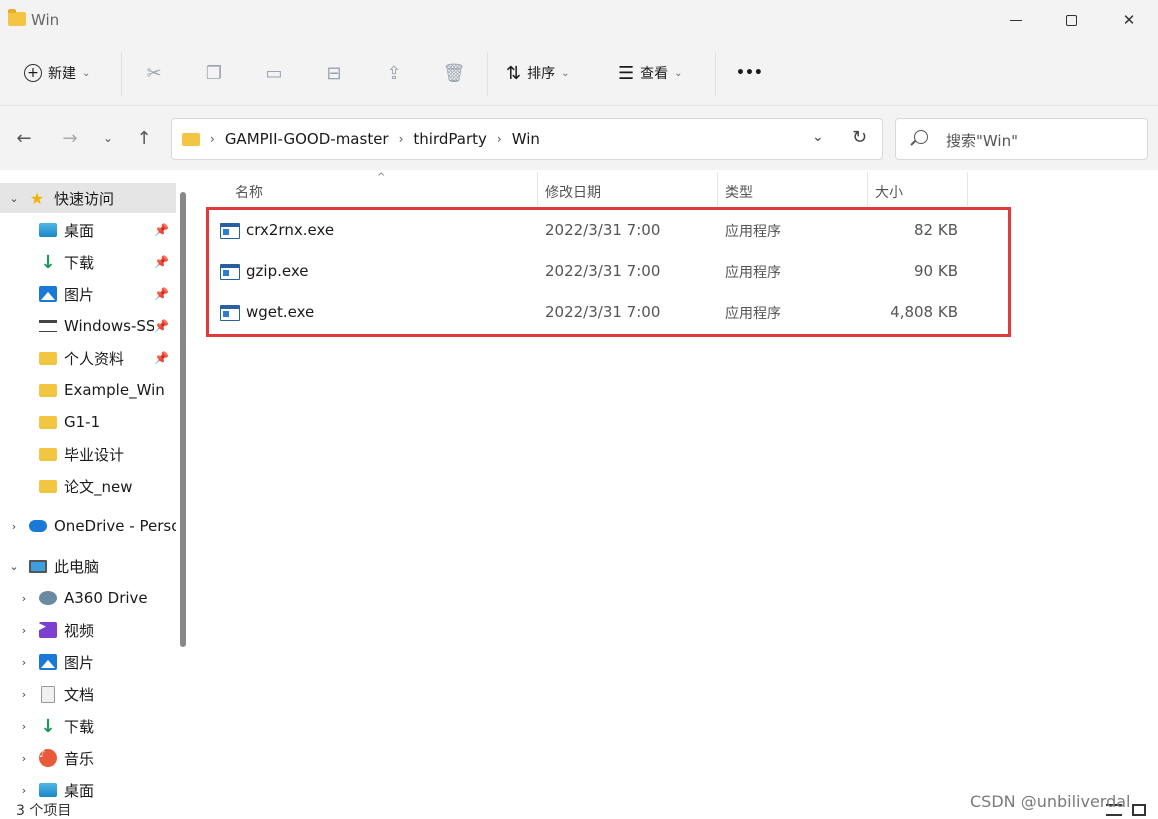  What do you see at coordinates (88, 566) in the screenshot?
I see `sidebar-item-this-pc: ⌄ 此电脑` at bounding box center [88, 566].